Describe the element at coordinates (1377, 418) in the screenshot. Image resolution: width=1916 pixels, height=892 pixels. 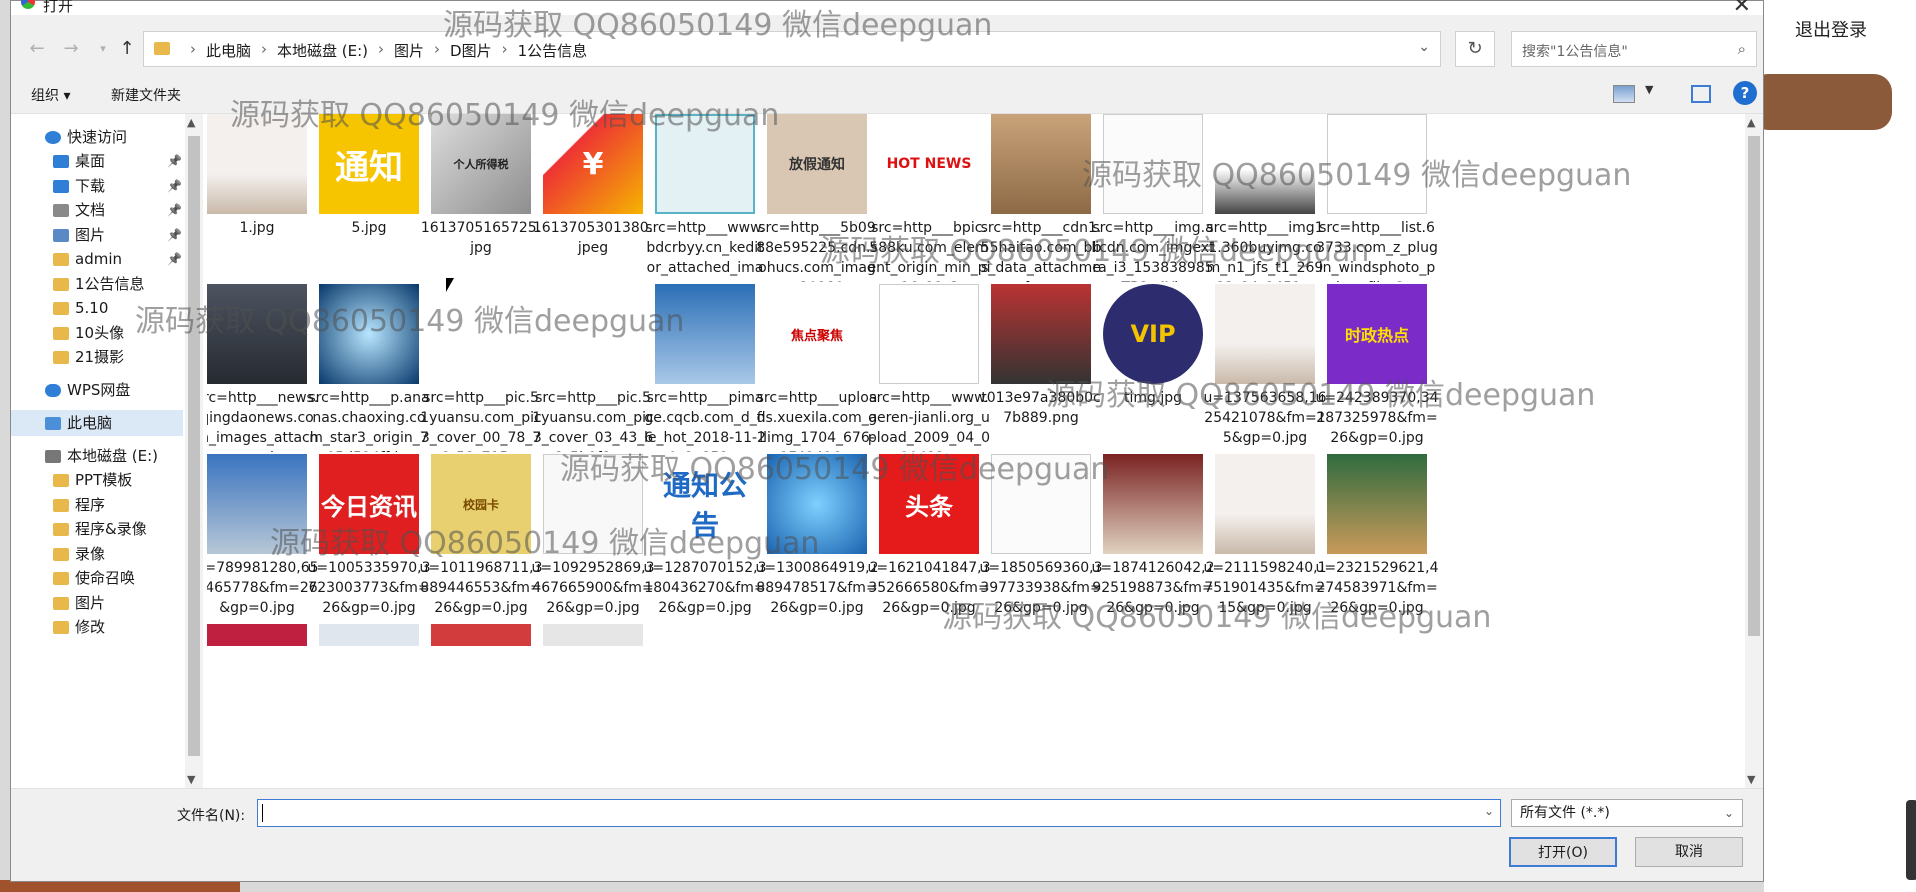
I see `file-name: u=242389370,34287325978&fm=26&gp=0.jpg` at that location.